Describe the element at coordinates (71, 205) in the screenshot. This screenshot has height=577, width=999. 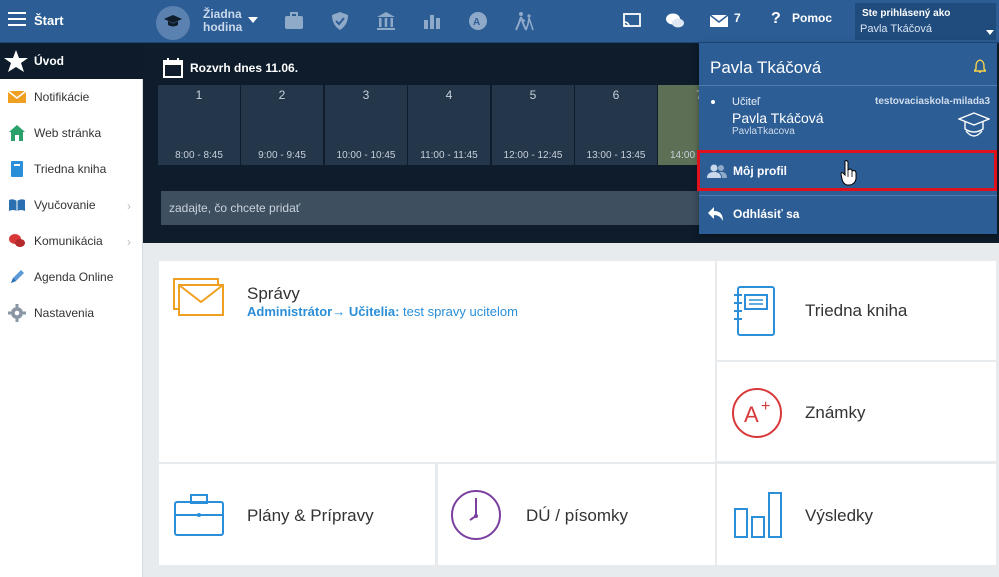
I see `sidebar-item-vyucovanie: Vyučovanie ›` at that location.